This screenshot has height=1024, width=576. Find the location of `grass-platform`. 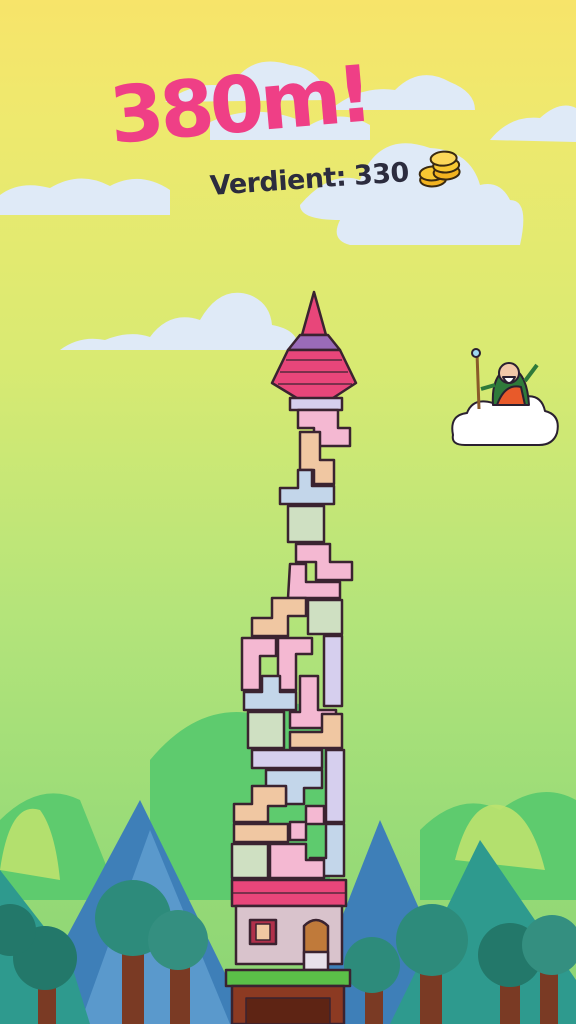

grass-platform is located at coordinates (288, 978).